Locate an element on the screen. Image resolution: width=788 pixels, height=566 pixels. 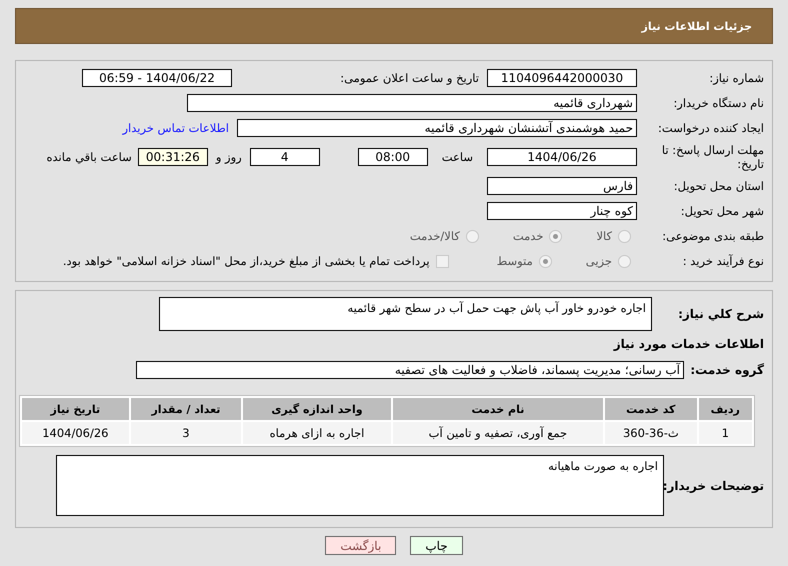
contact-link: اطلاعات تماس خریدار is located at coordinates (175, 128).